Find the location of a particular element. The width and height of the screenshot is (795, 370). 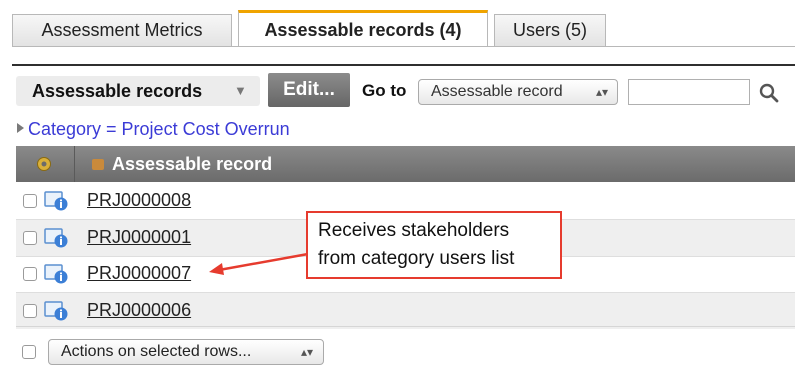

goto-select-value: Assessable record is located at coordinates (497, 91).